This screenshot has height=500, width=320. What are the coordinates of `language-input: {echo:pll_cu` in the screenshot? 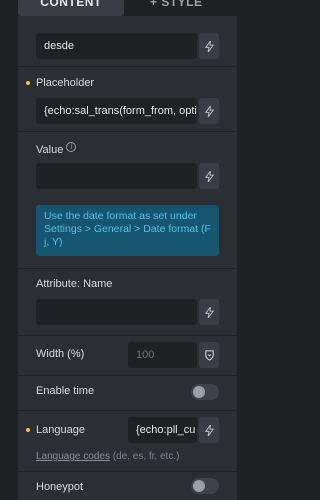 It's located at (162, 430).